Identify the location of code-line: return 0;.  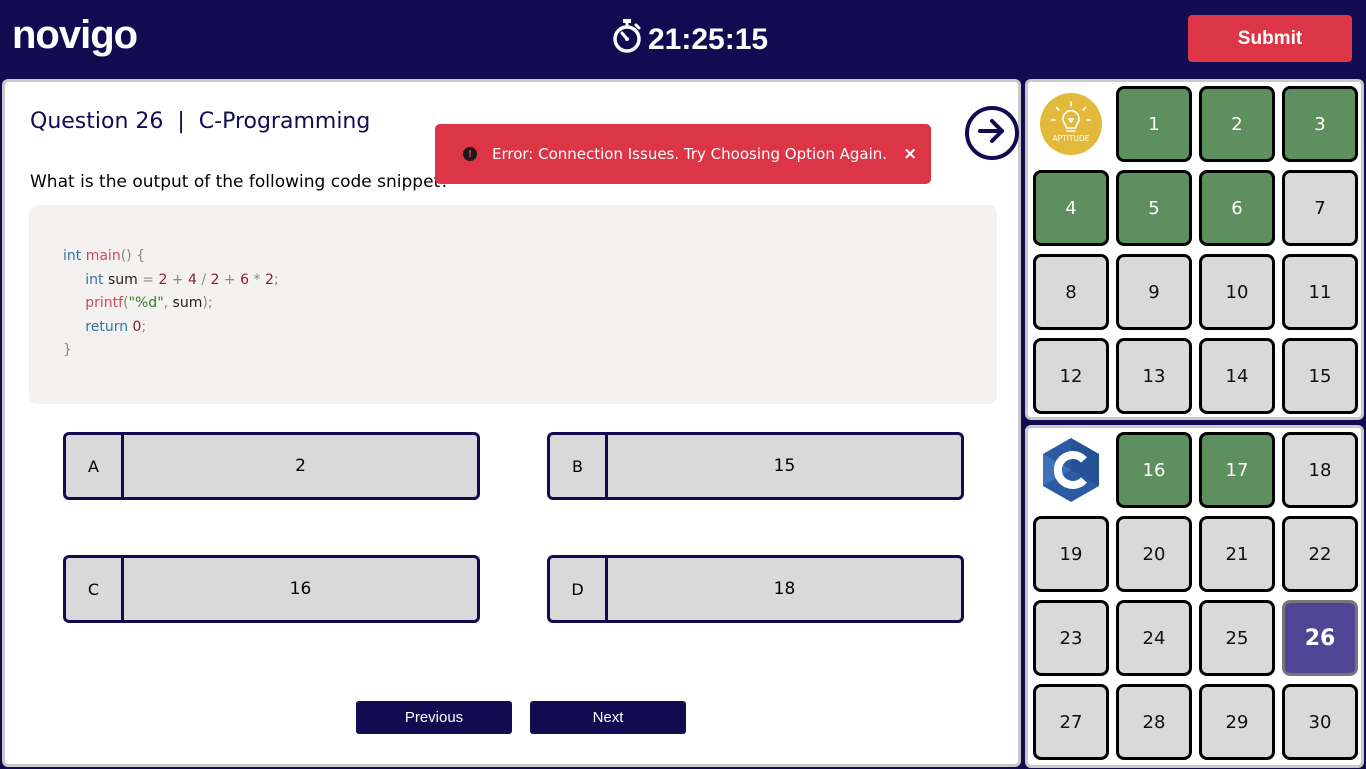
(116, 326).